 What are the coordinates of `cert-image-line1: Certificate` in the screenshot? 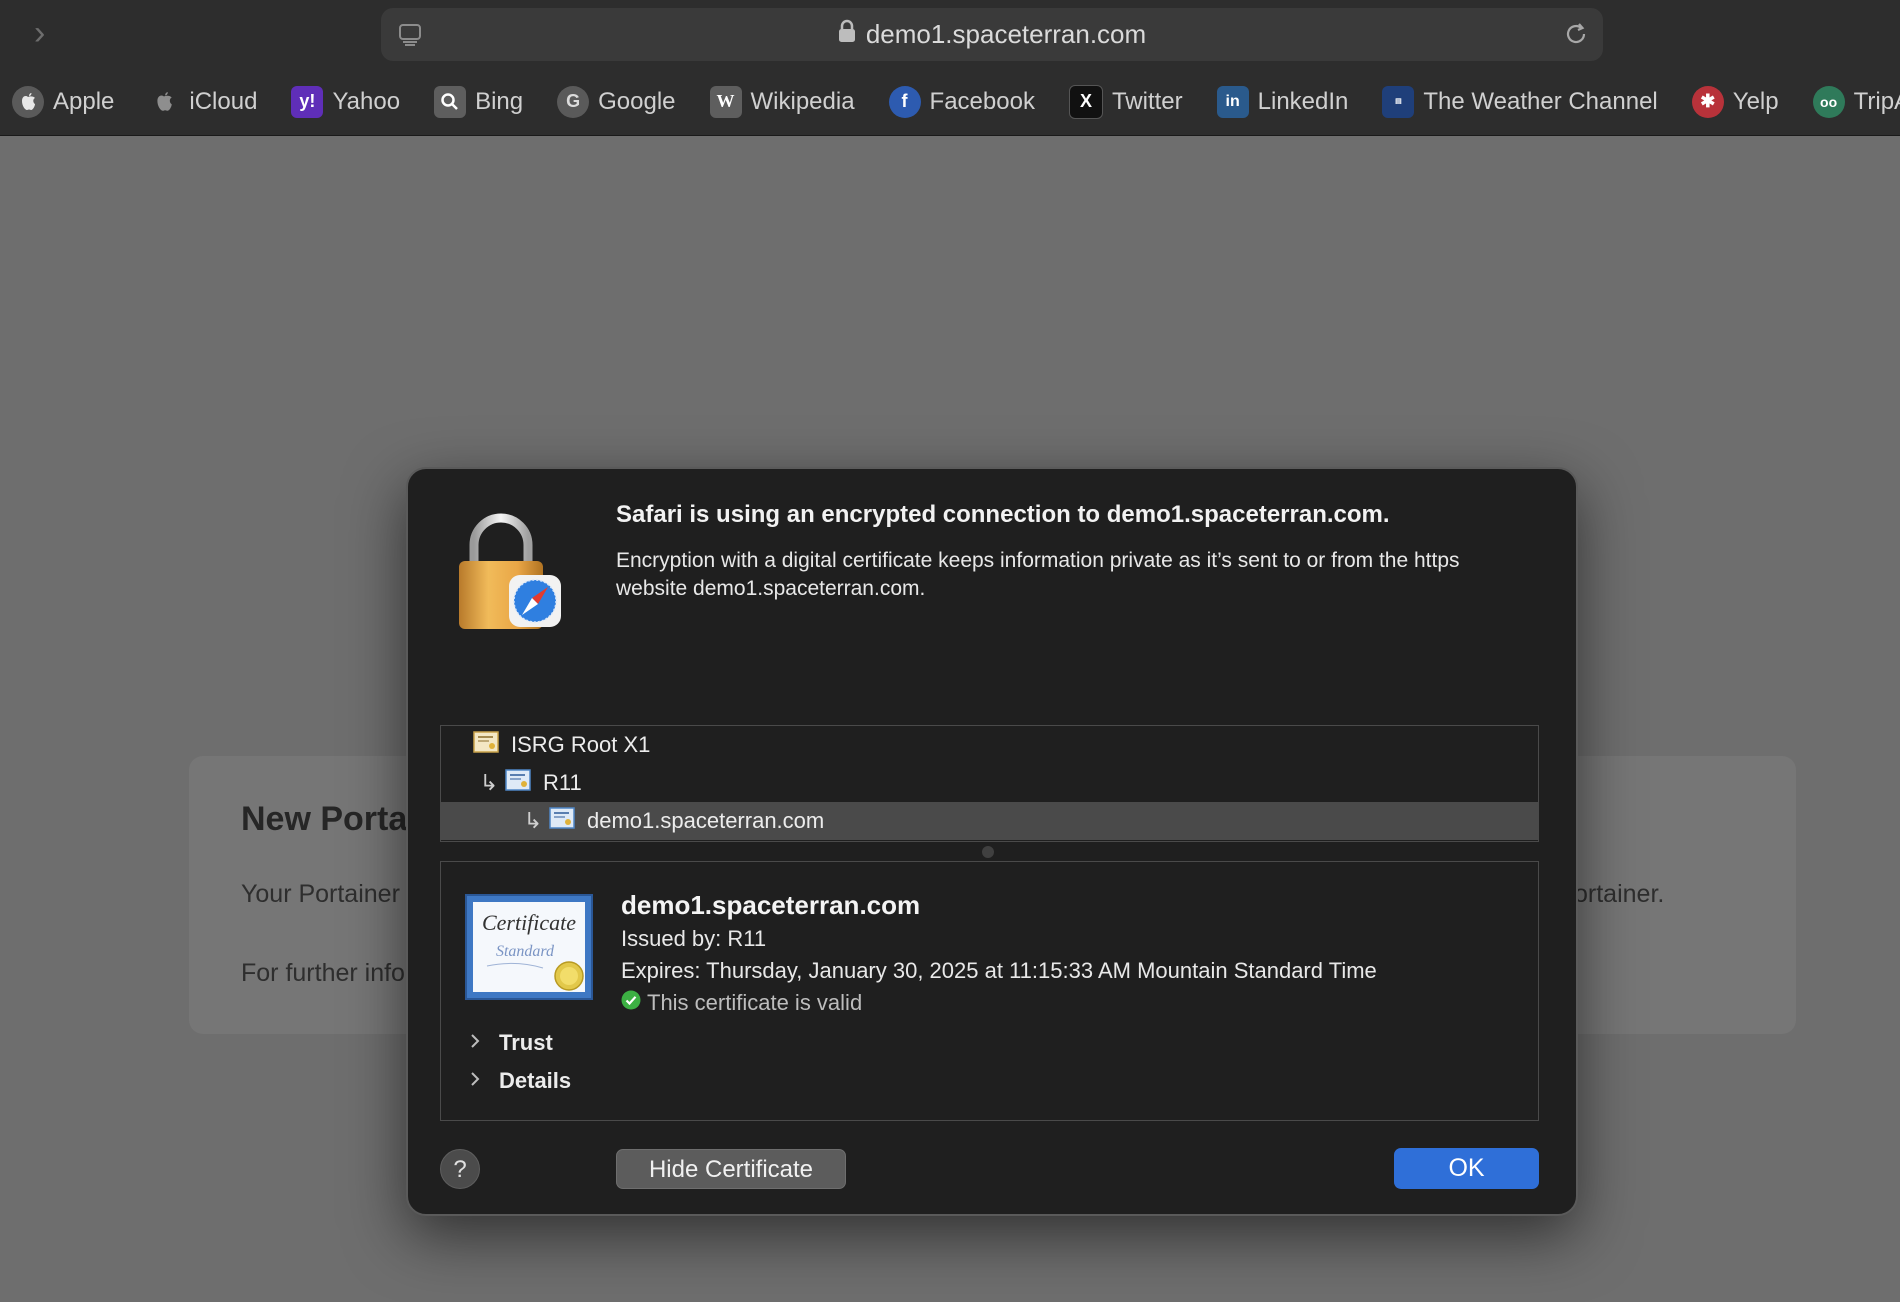 It's located at (529, 922).